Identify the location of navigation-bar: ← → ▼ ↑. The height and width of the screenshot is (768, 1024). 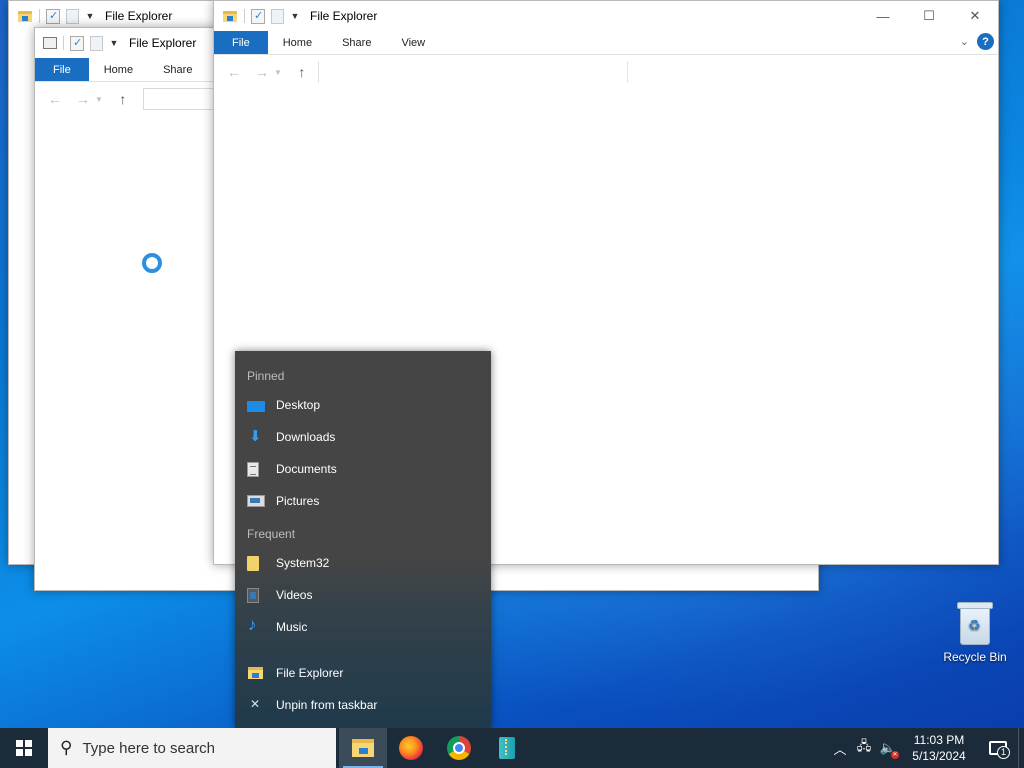
(606, 72).